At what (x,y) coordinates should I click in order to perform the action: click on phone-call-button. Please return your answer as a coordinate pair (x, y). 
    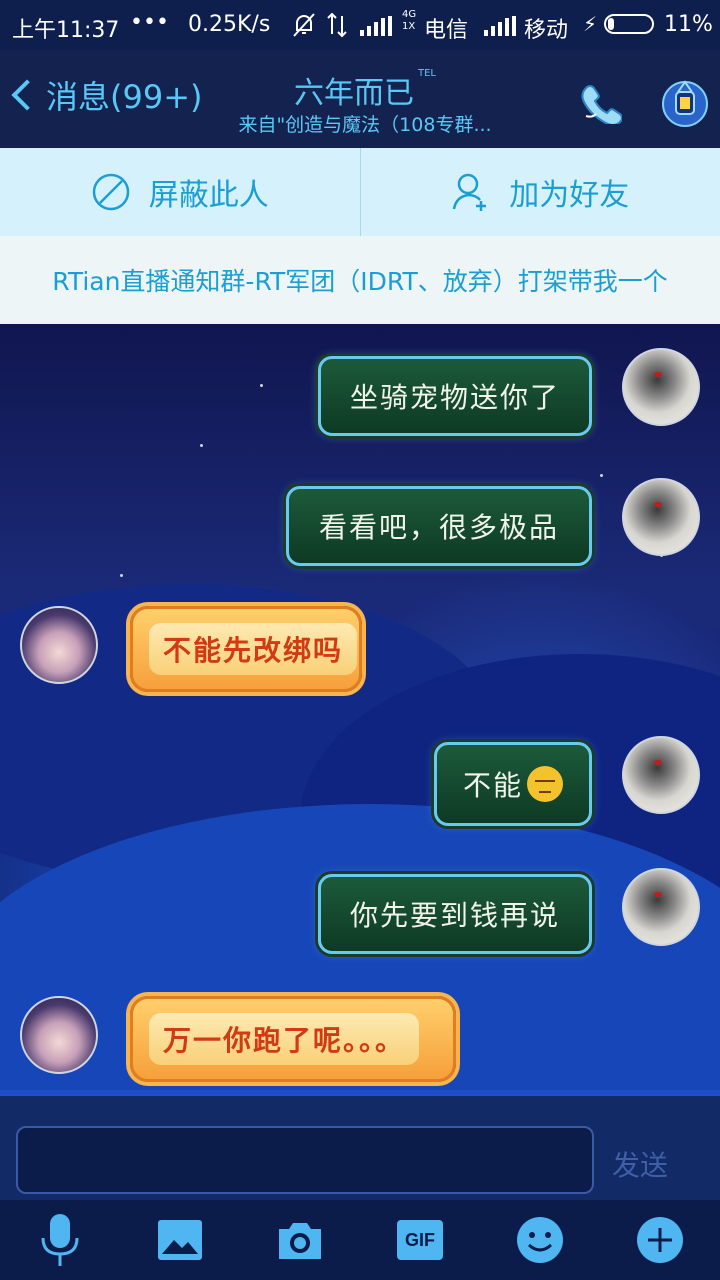
    Looking at the image, I should click on (600, 103).